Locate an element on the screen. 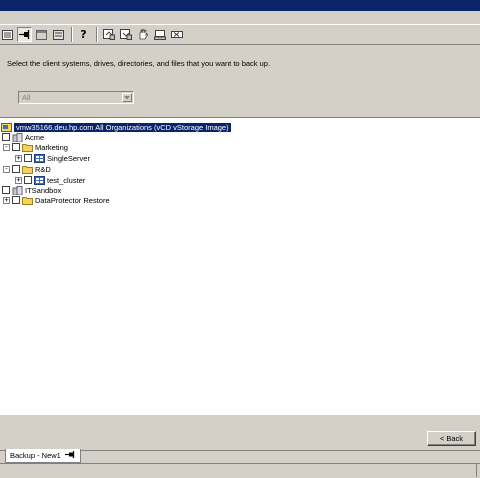  back-button: < Back is located at coordinates (451, 438).